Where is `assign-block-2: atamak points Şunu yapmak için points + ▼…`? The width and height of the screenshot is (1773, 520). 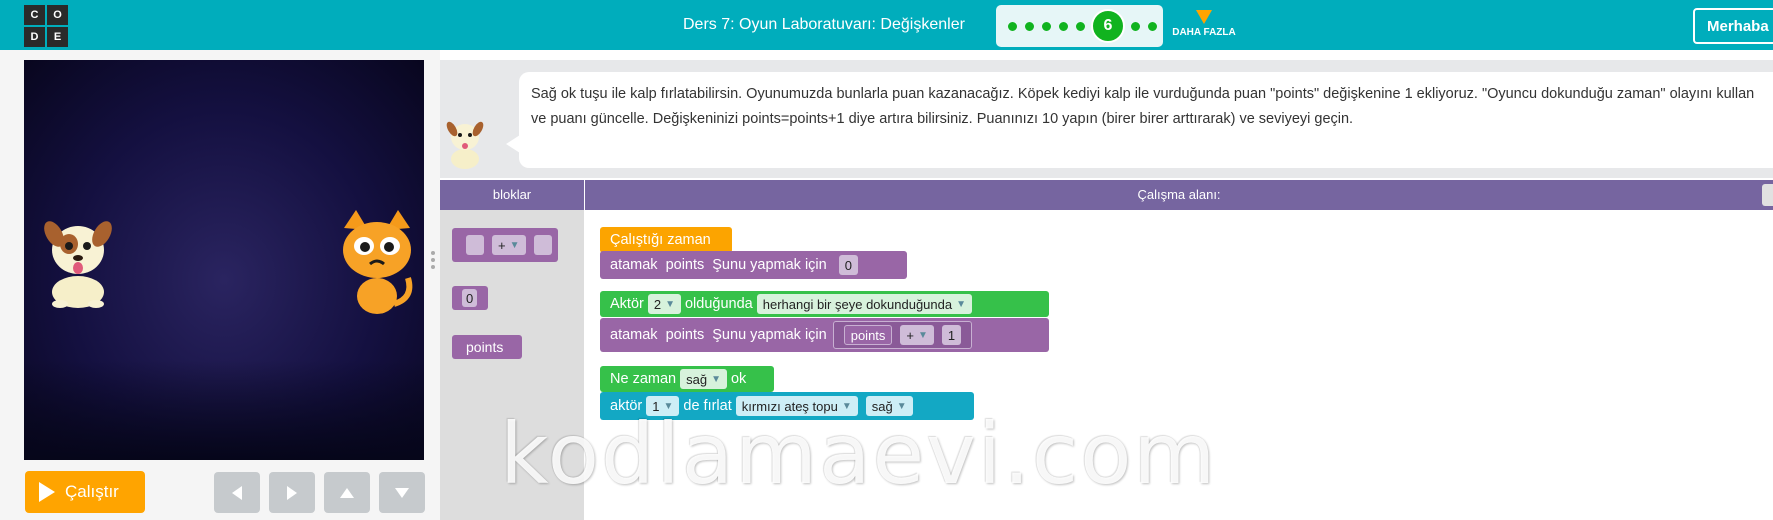
assign-block-2: atamak points Şunu yapmak için points + ▼… is located at coordinates (824, 335).